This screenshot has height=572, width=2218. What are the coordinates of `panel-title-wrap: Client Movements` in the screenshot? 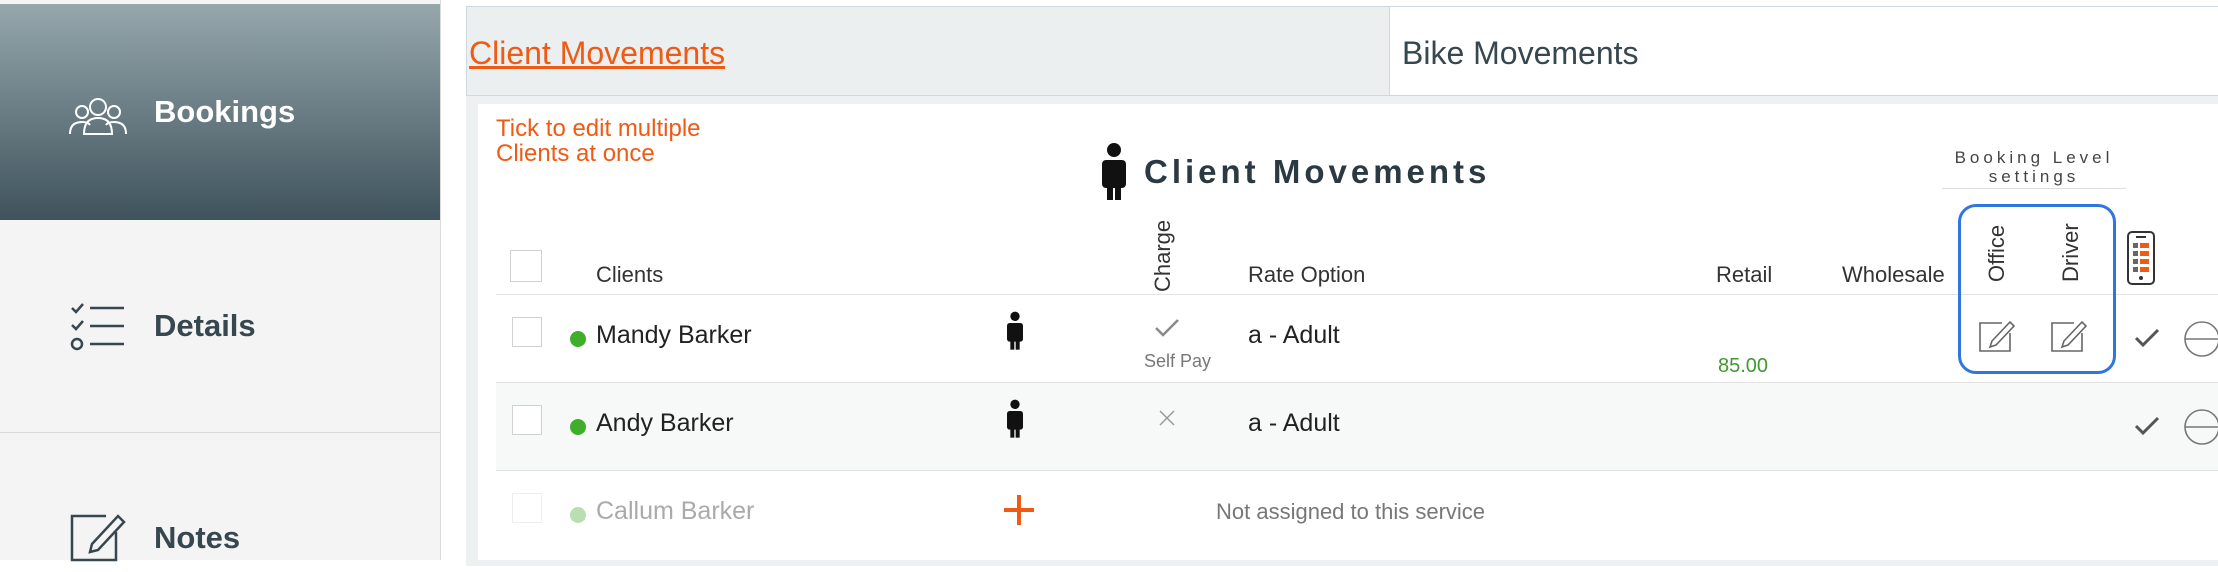 It's located at (1294, 172).